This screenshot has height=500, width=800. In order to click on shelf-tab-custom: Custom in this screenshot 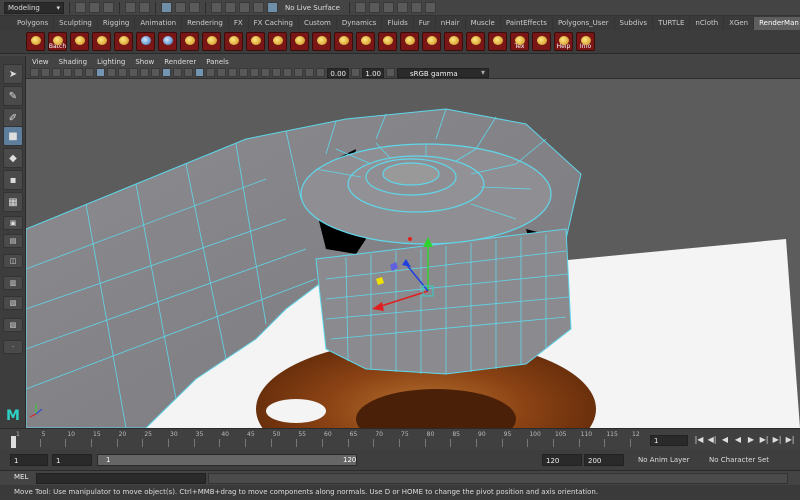, I will do `click(318, 23)`.